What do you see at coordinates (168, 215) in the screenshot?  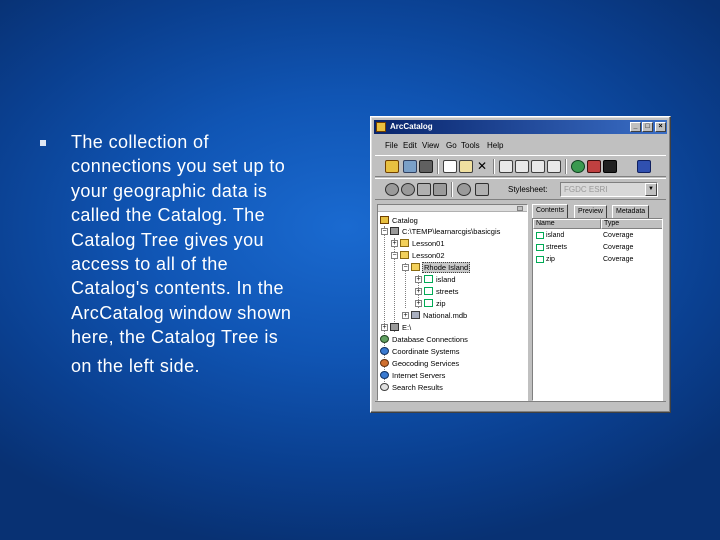 I see `text-line: called the Catalog. The` at bounding box center [168, 215].